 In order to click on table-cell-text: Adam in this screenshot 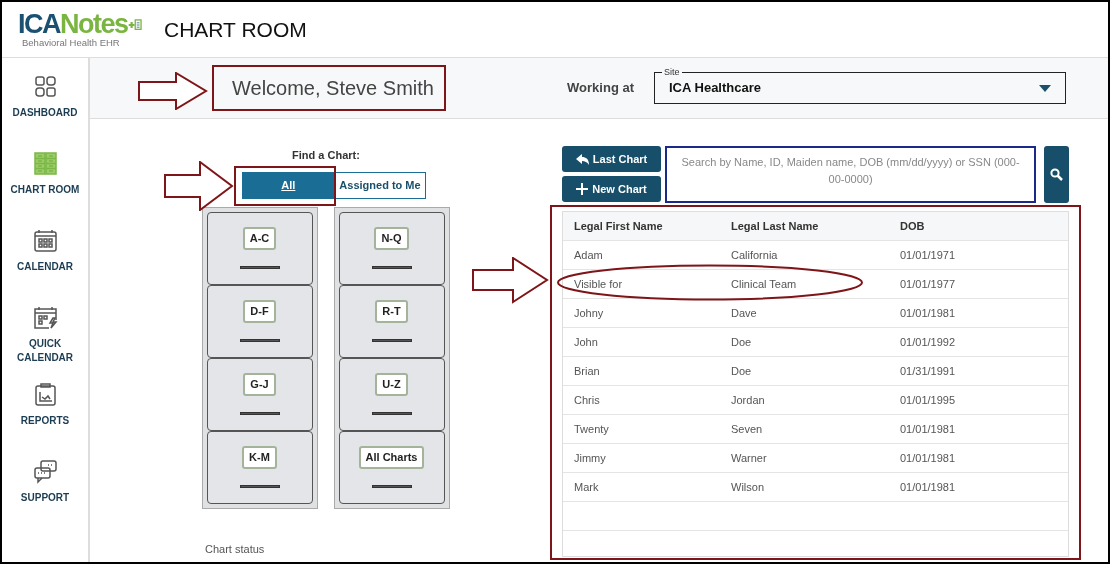, I will do `click(588, 255)`.